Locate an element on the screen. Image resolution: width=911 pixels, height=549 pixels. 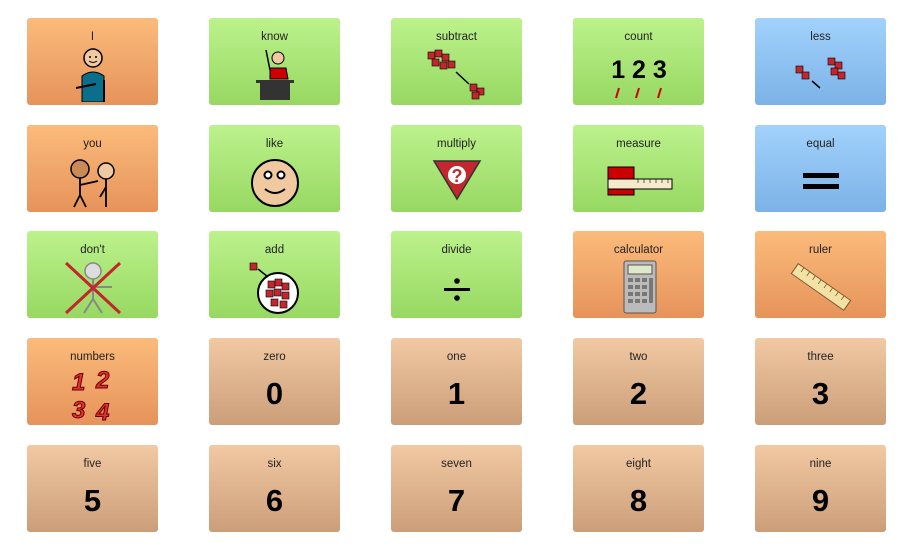
symbol-tile-numbers: numbers 1 2 3 4 is located at coordinates (92, 382).